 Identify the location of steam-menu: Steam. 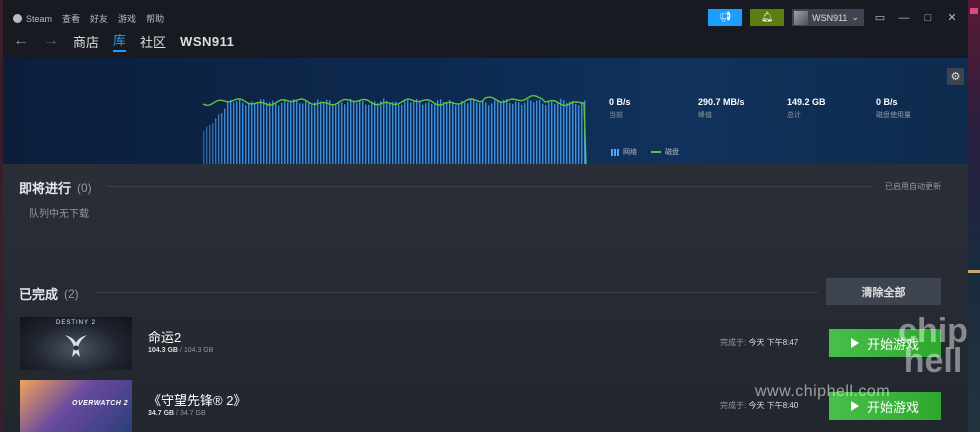
(32, 19).